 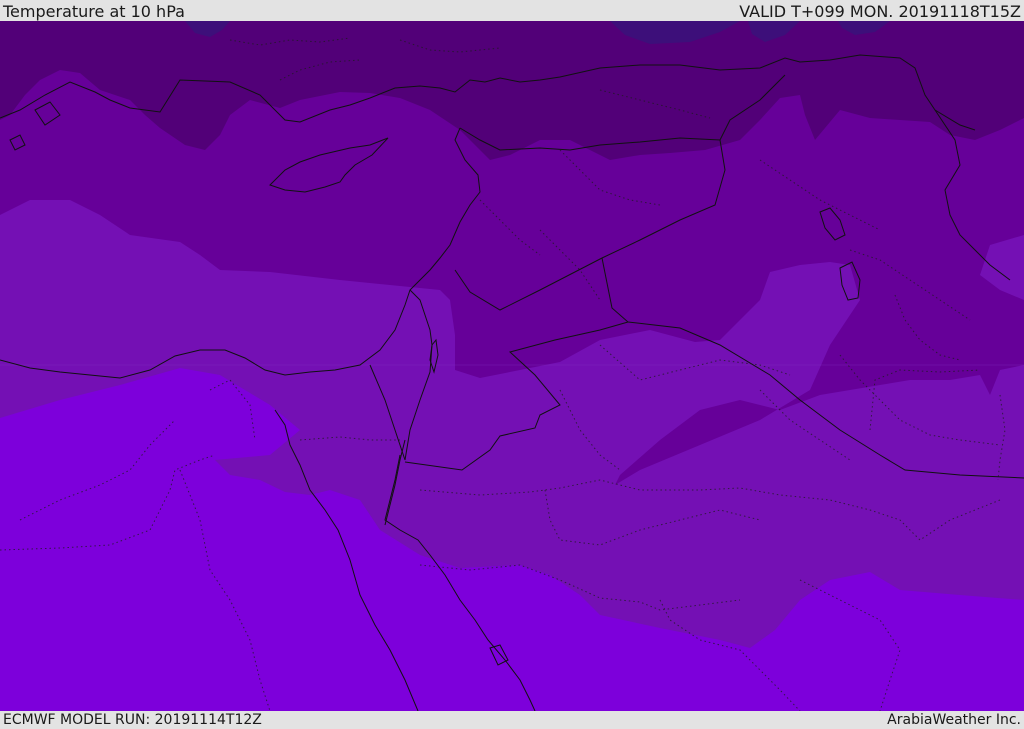 I want to click on map-title: Temperature at 10 hPa, so click(x=94, y=11).